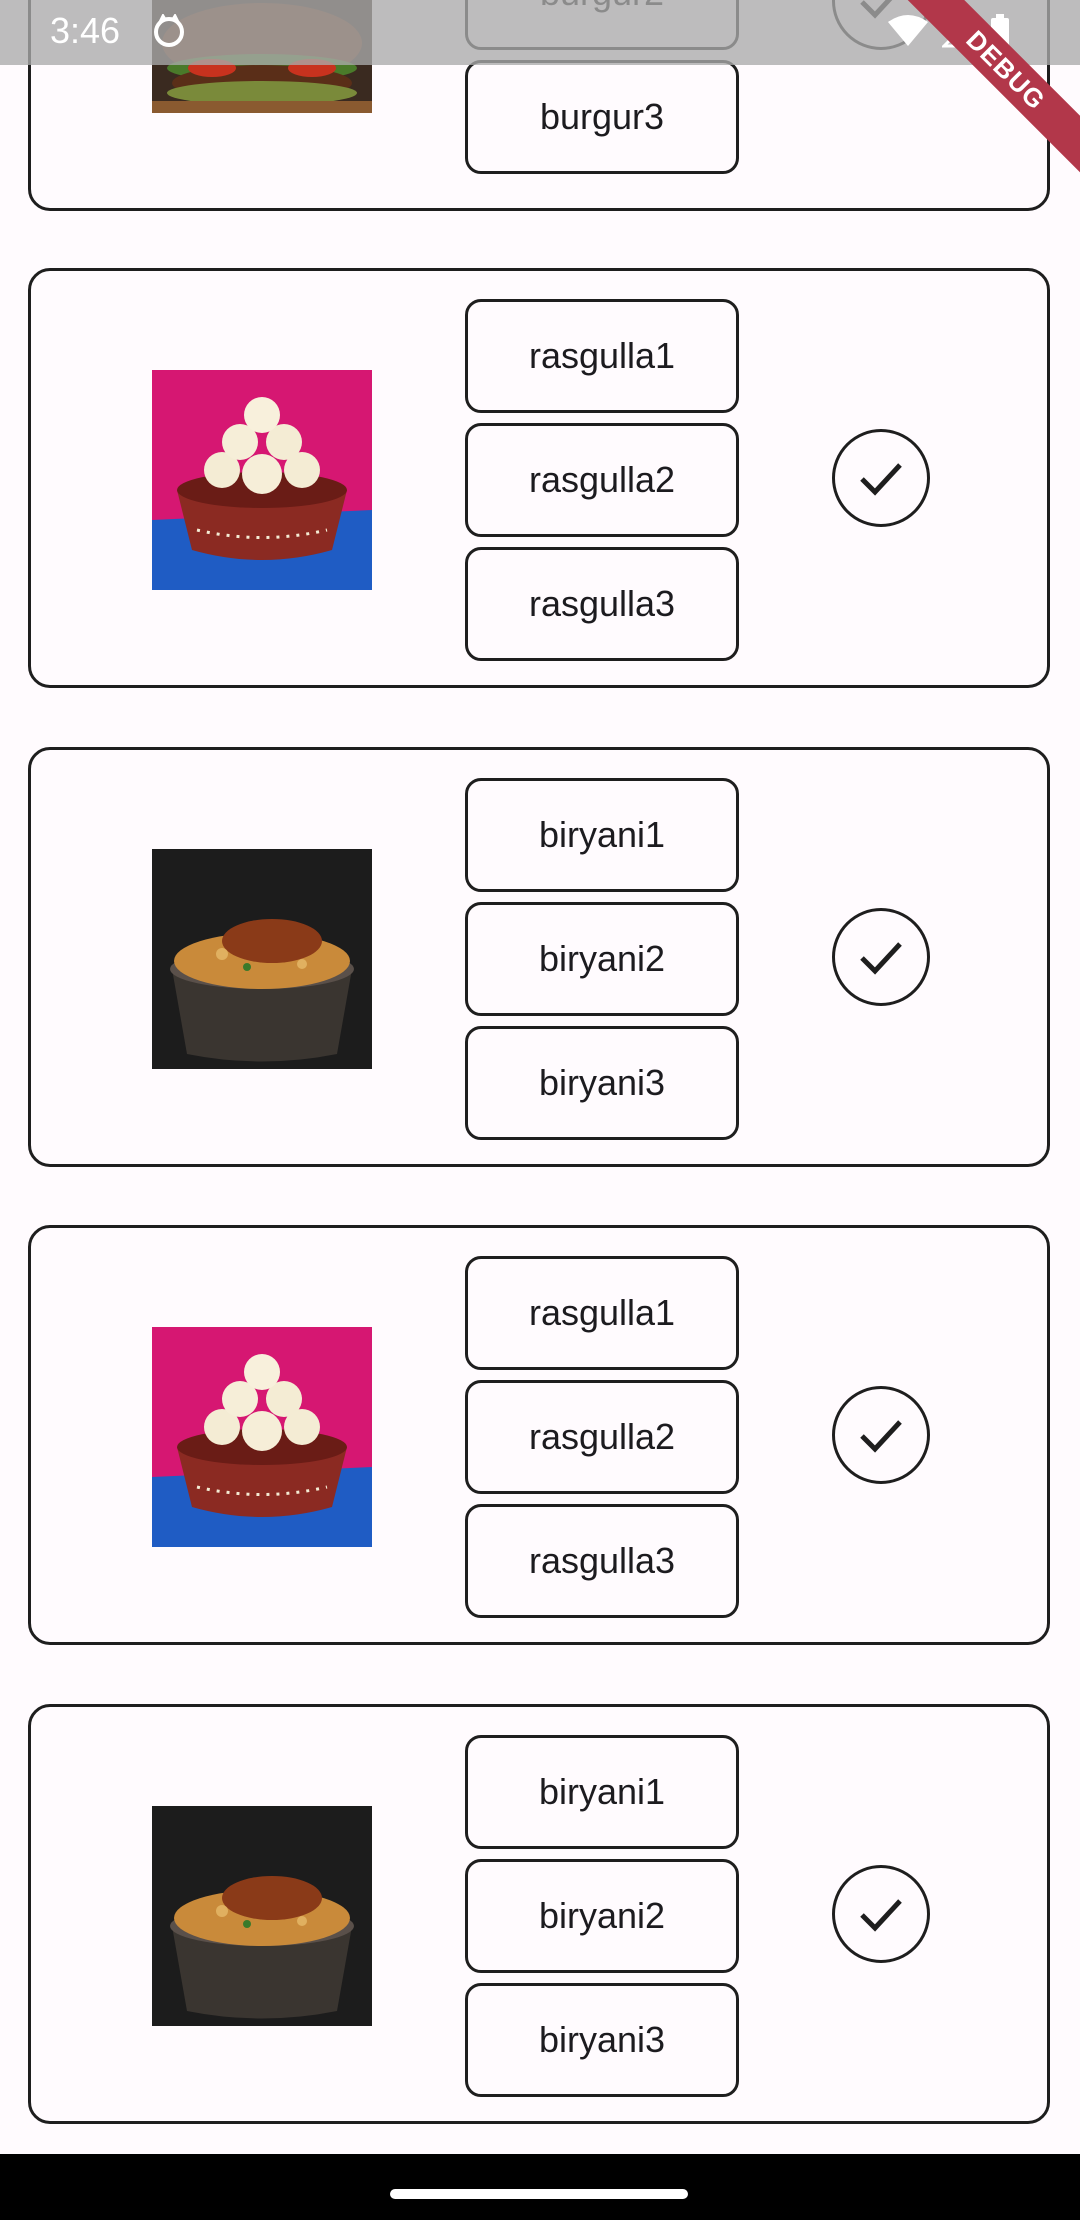  I want to click on home-gesture-handle, so click(539, 2194).